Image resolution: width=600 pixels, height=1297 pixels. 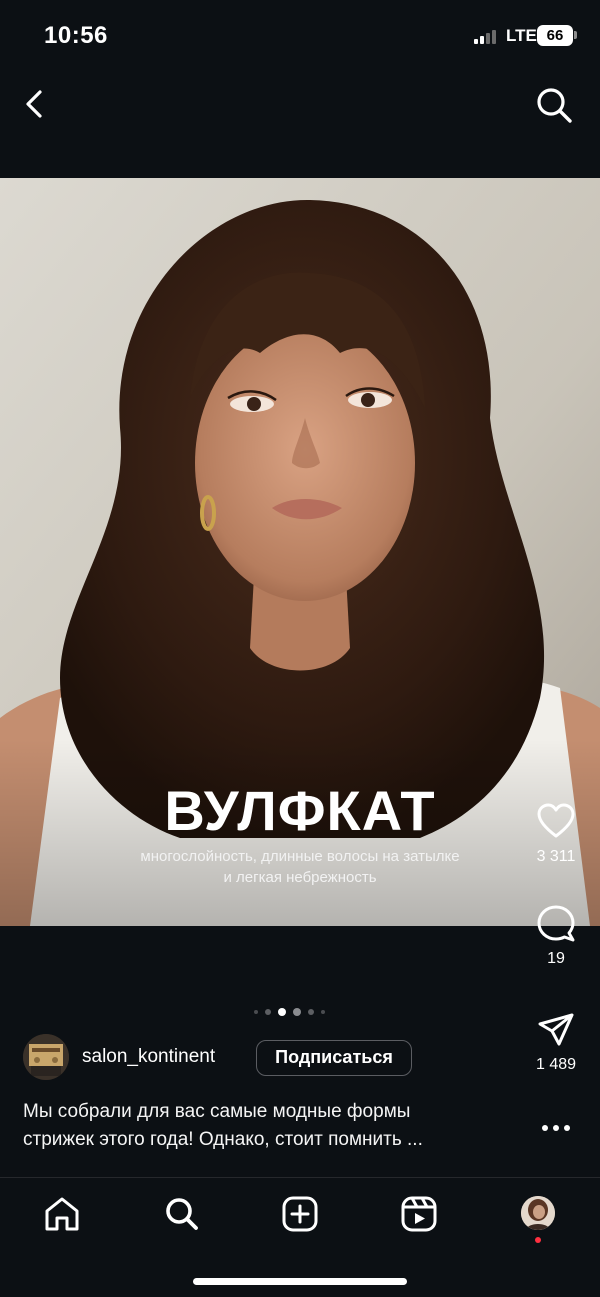 I want to click on network-label: LTE, so click(x=521, y=35).